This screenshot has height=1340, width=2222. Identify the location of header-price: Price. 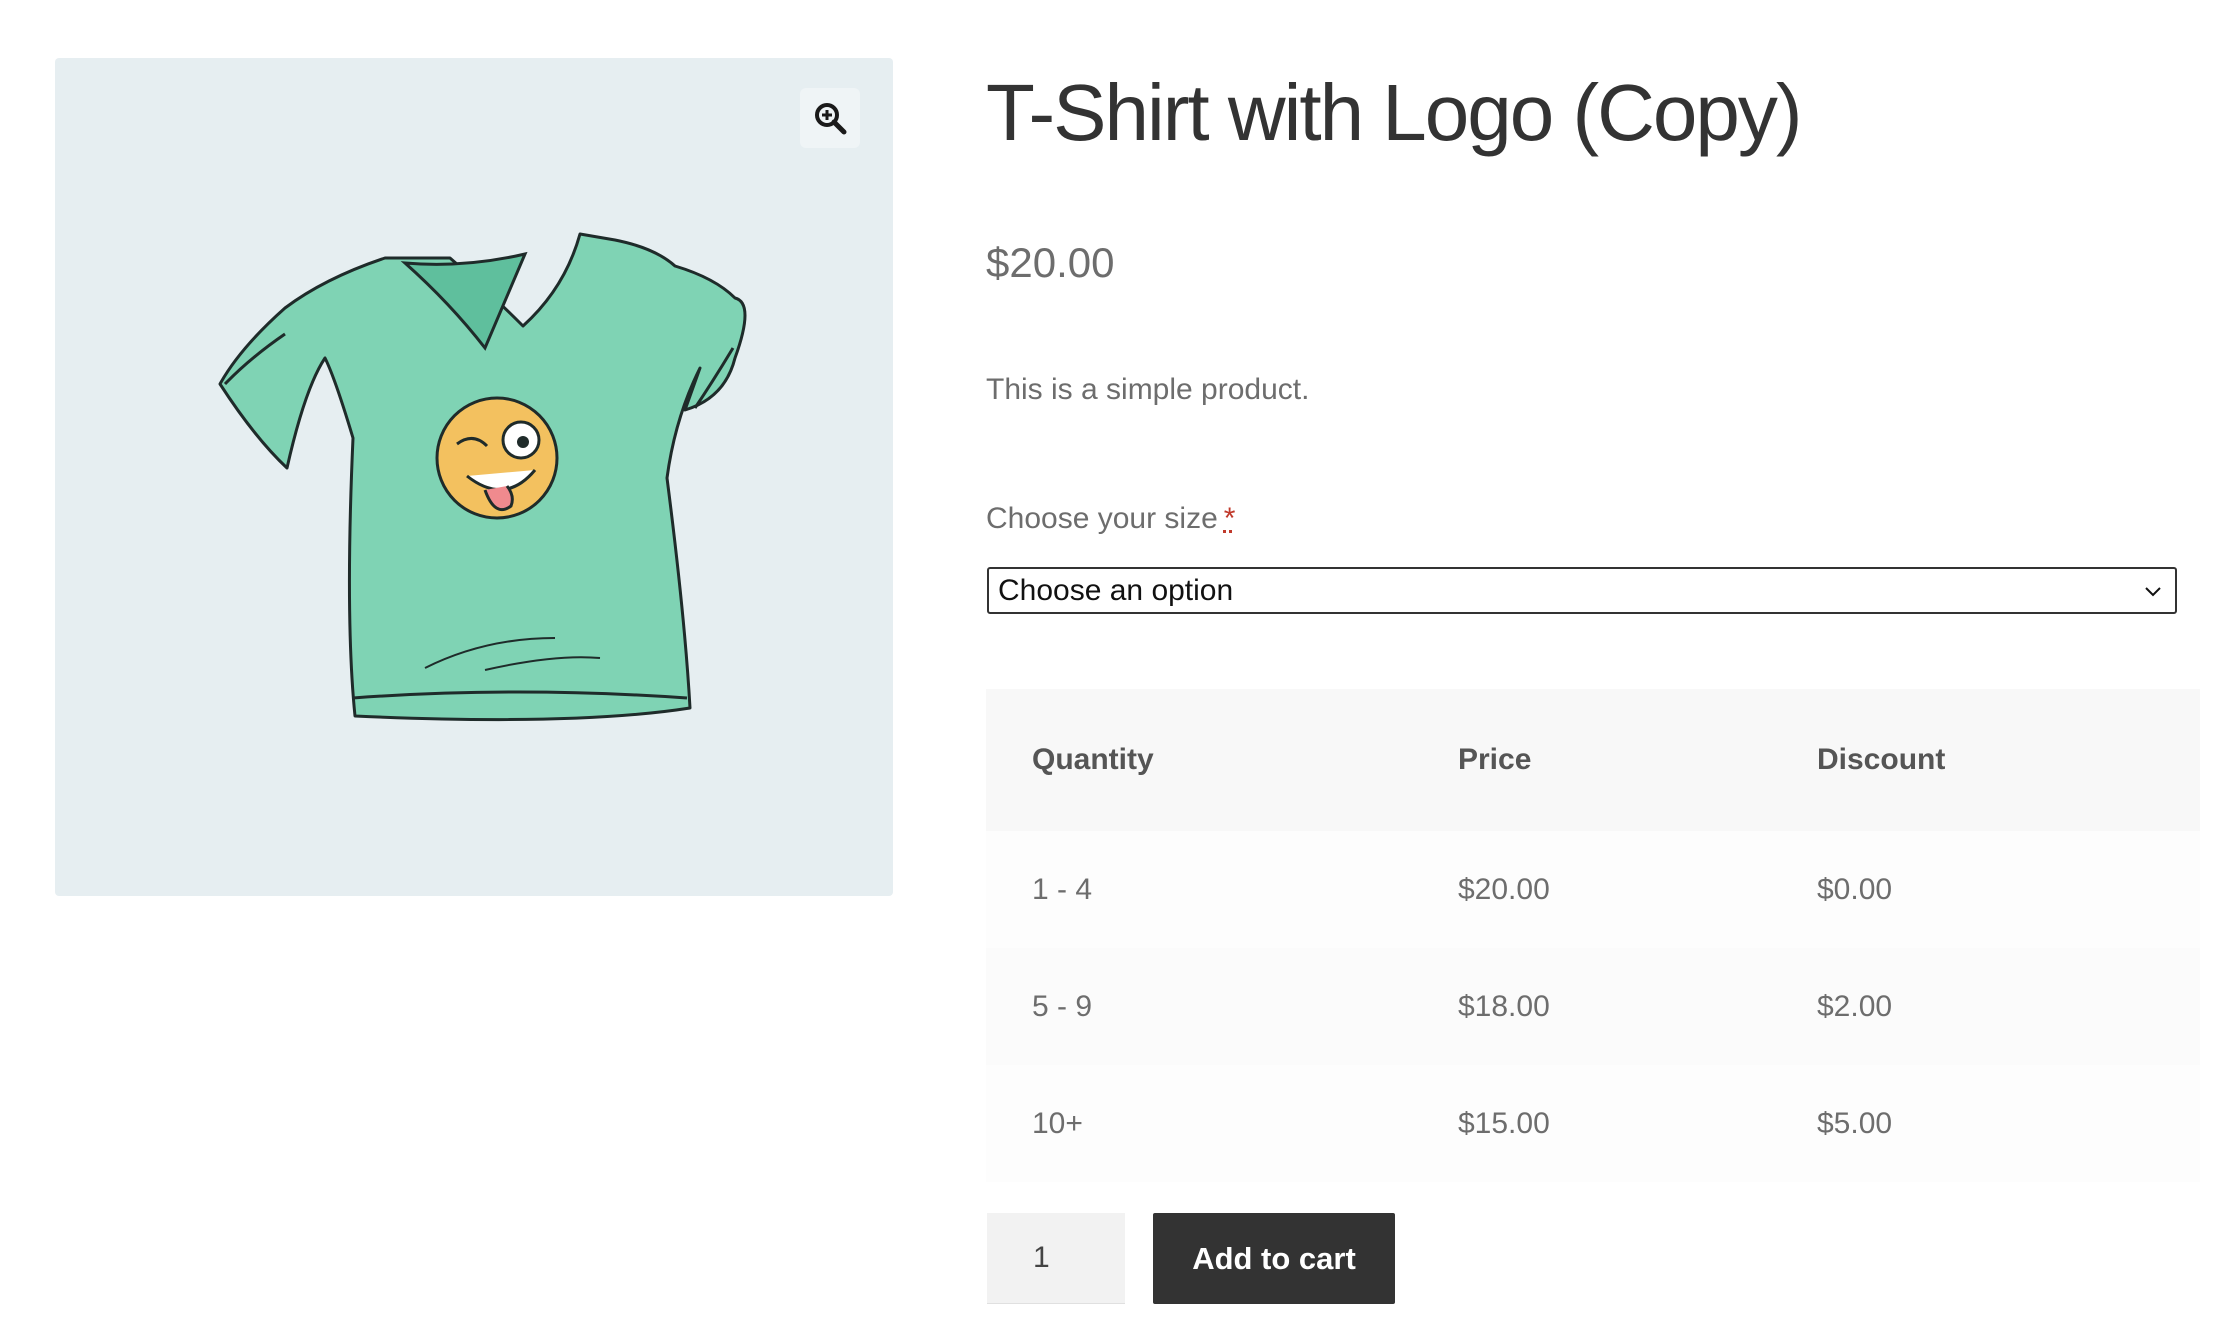
(1495, 759).